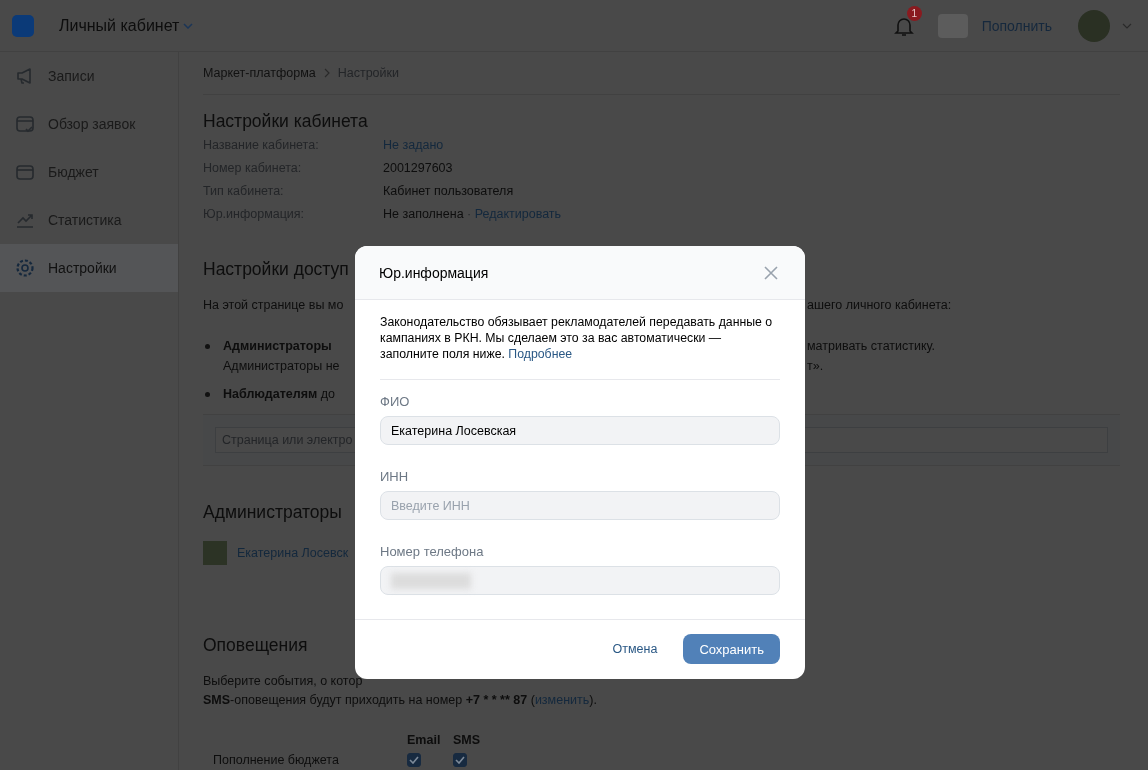 The width and height of the screenshot is (1148, 770). I want to click on section-title: Оповещения, so click(255, 645).